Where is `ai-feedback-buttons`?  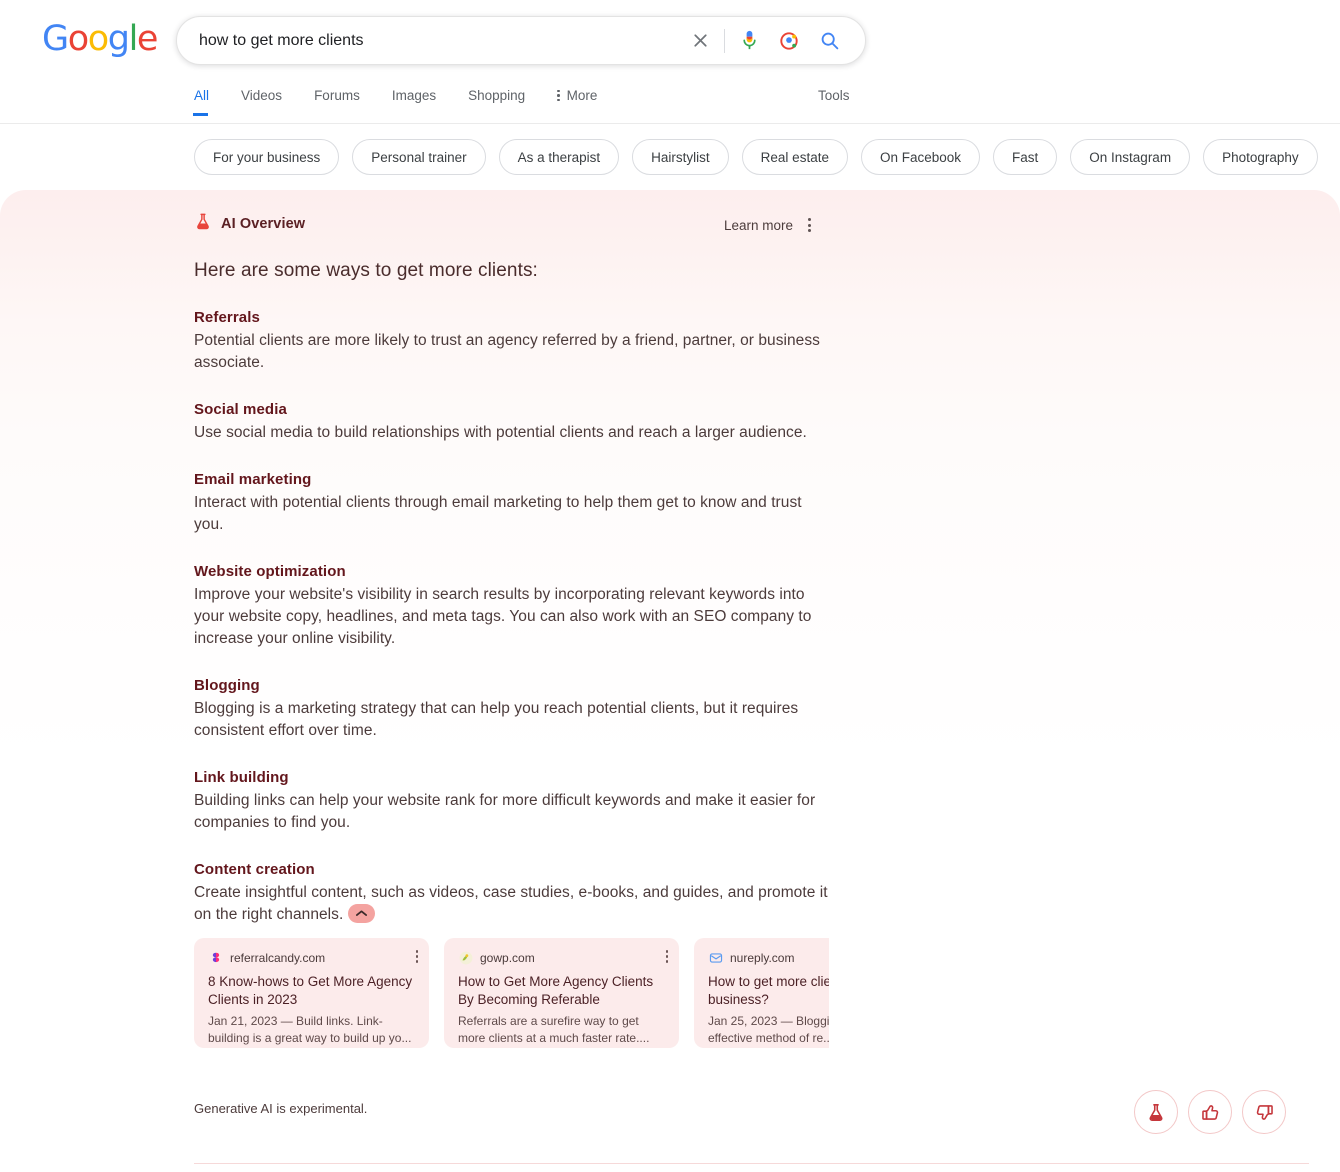
ai-feedback-buttons is located at coordinates (1210, 1112).